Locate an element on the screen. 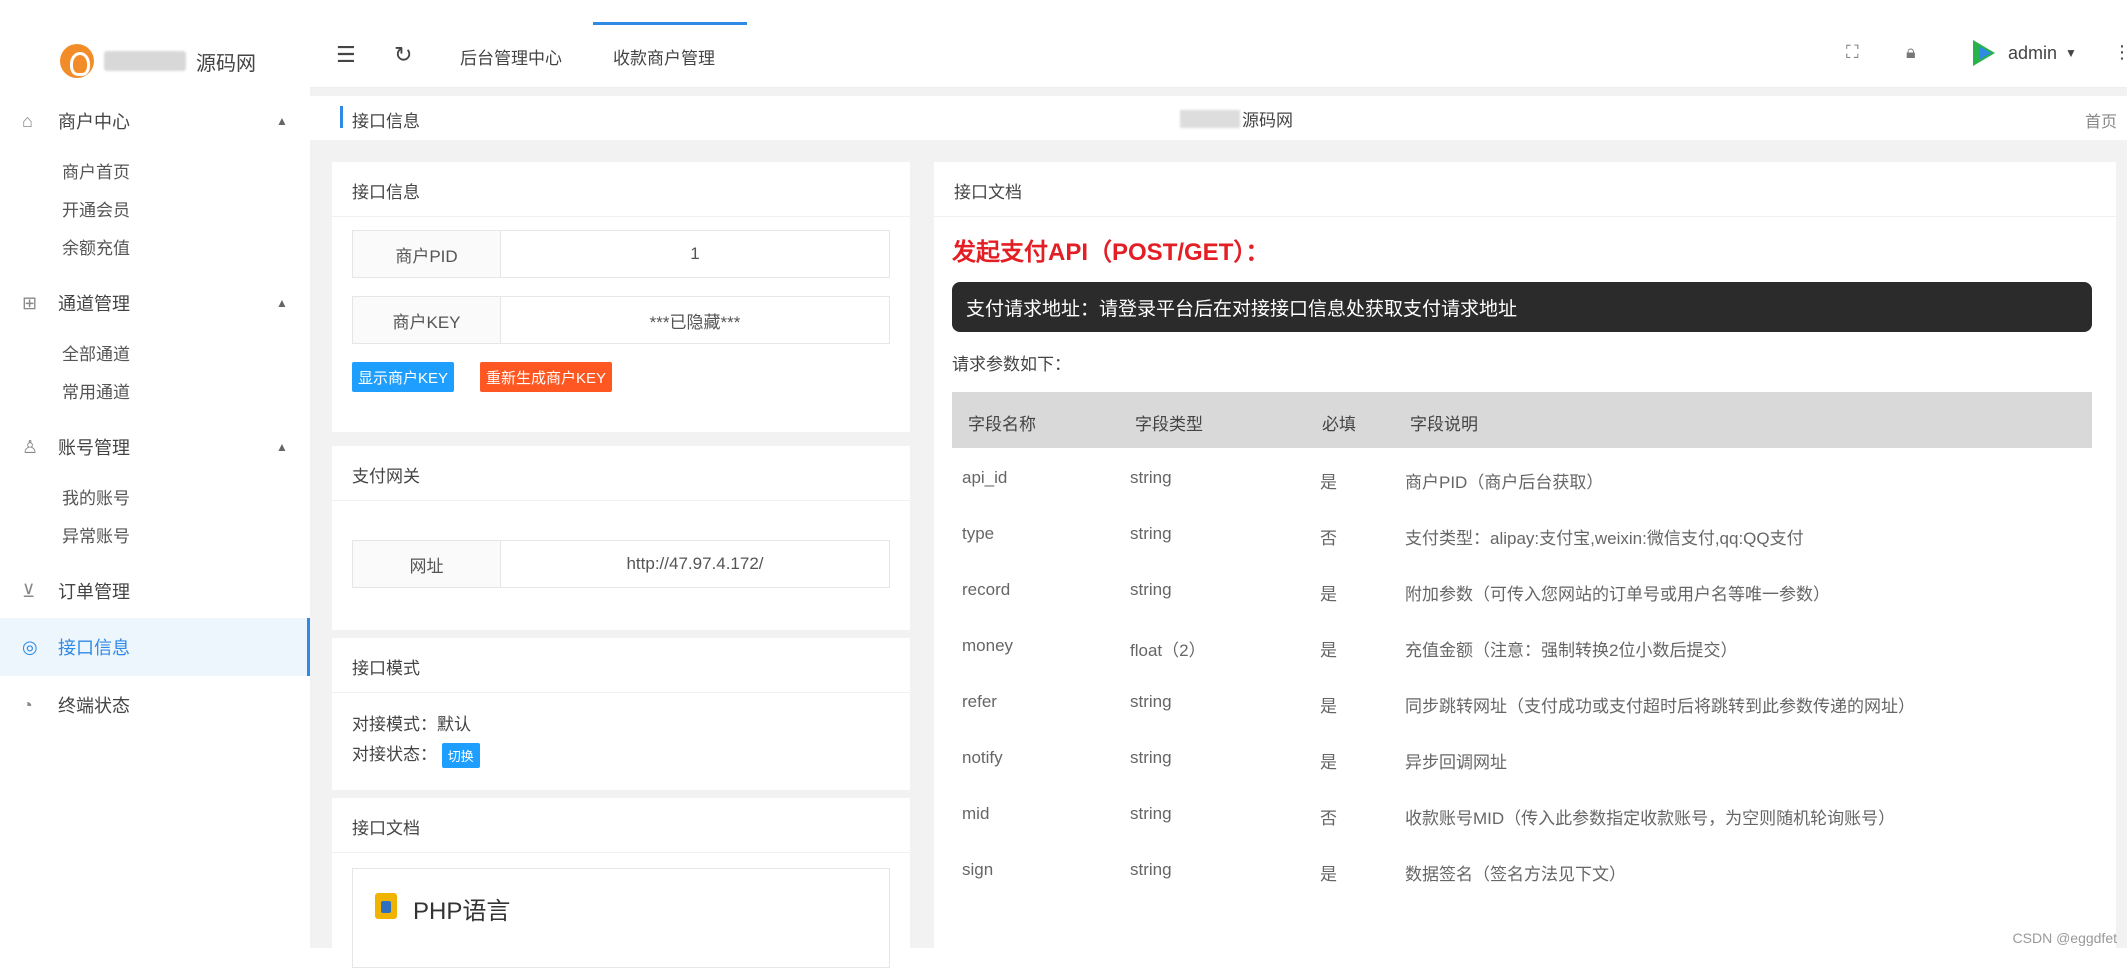 The image size is (2127, 968). cell-description: 收款账号MID（传入此参数指定收款账号，为空则随机轮询账号） is located at coordinates (1650, 818).